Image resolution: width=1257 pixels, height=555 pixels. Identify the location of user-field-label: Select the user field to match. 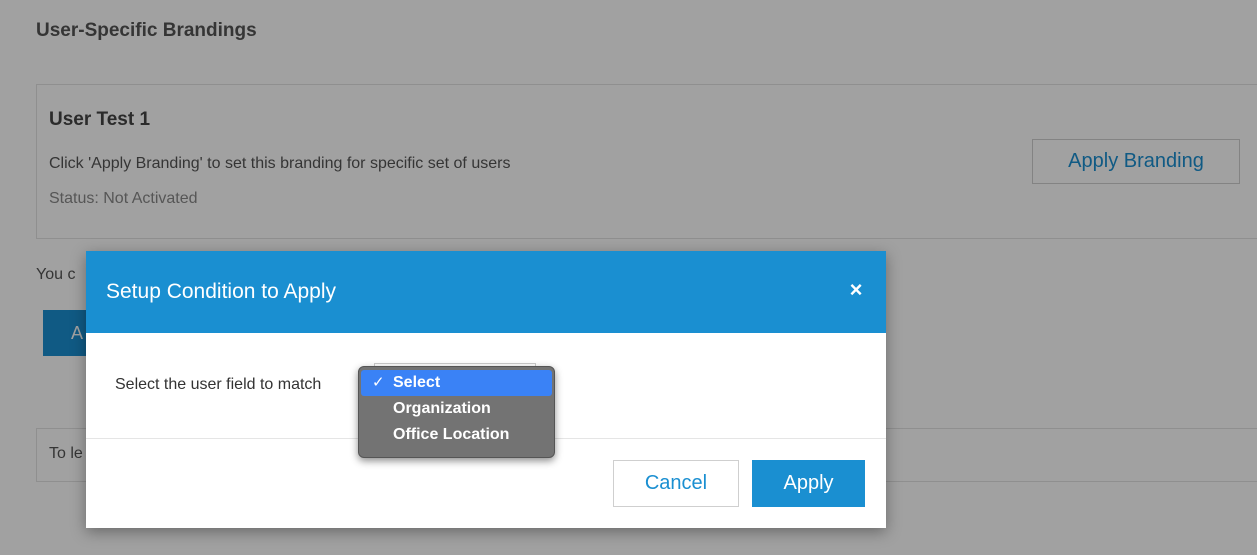
(218, 384).